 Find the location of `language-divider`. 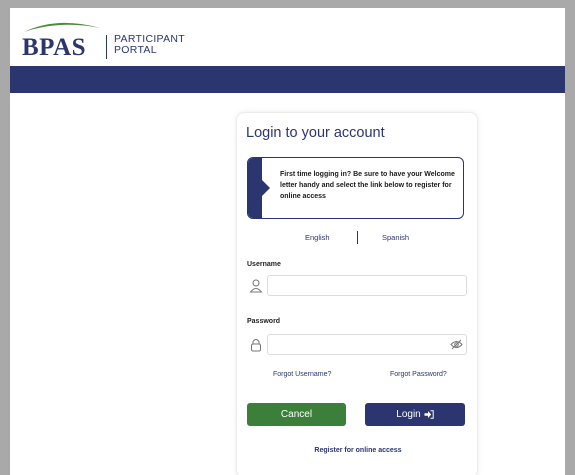

language-divider is located at coordinates (357, 237).